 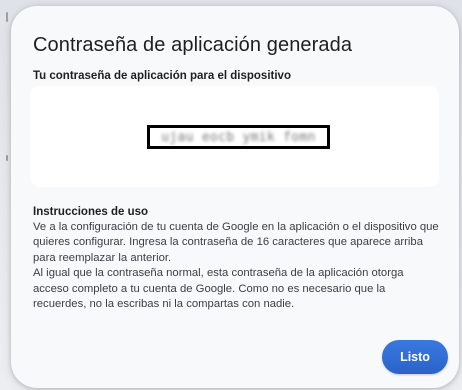 I want to click on dialog-title: Contraseña de aplicación generada, so click(x=193, y=45).